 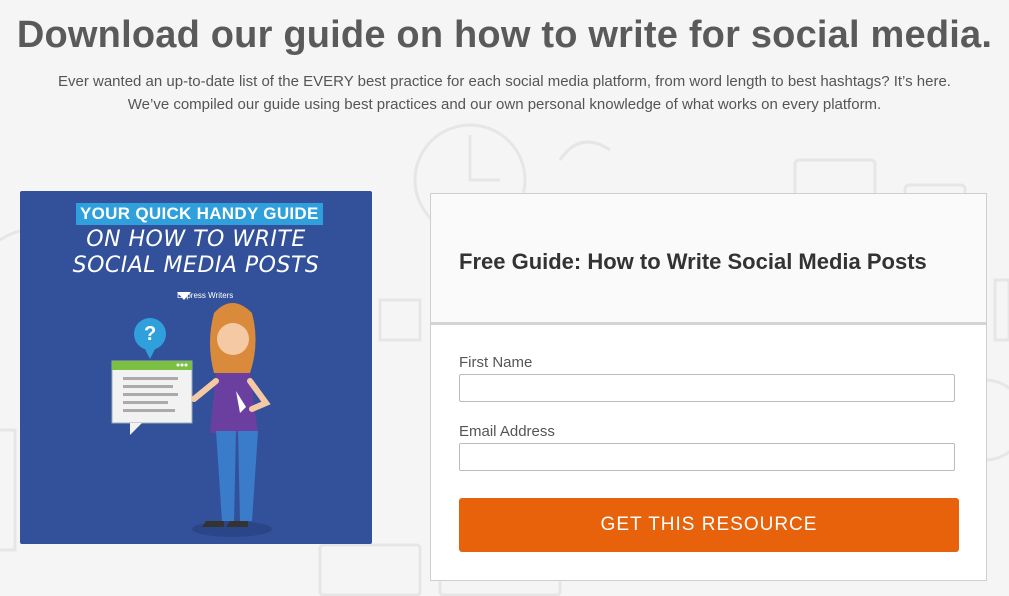 I want to click on cover-title-line-1: ON HOW TO WRITE, so click(x=196, y=239).